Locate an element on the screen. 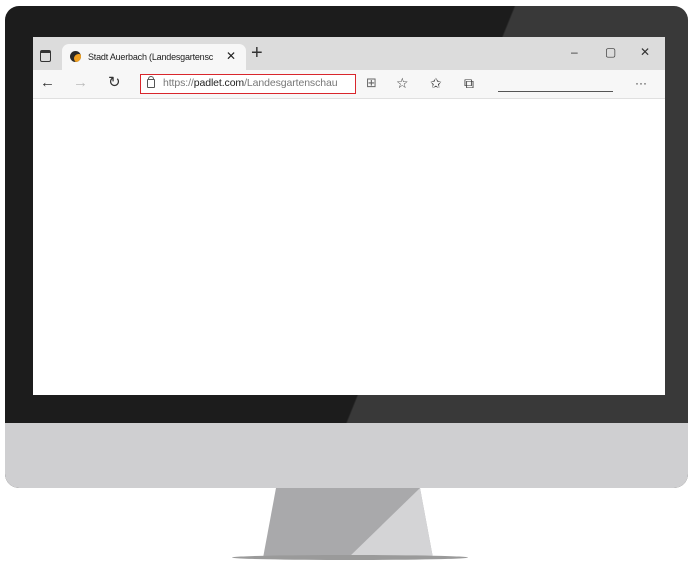 The image size is (691, 564). favorites-icon: ✩ is located at coordinates (436, 83).